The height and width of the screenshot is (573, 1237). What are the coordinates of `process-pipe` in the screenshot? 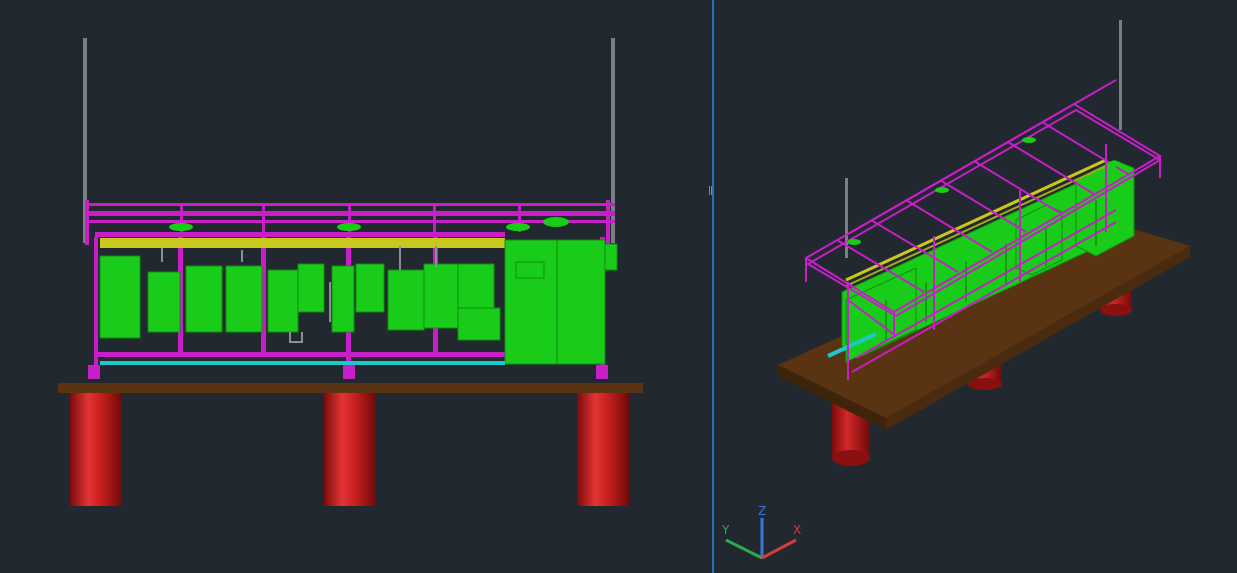 It's located at (302, 363).